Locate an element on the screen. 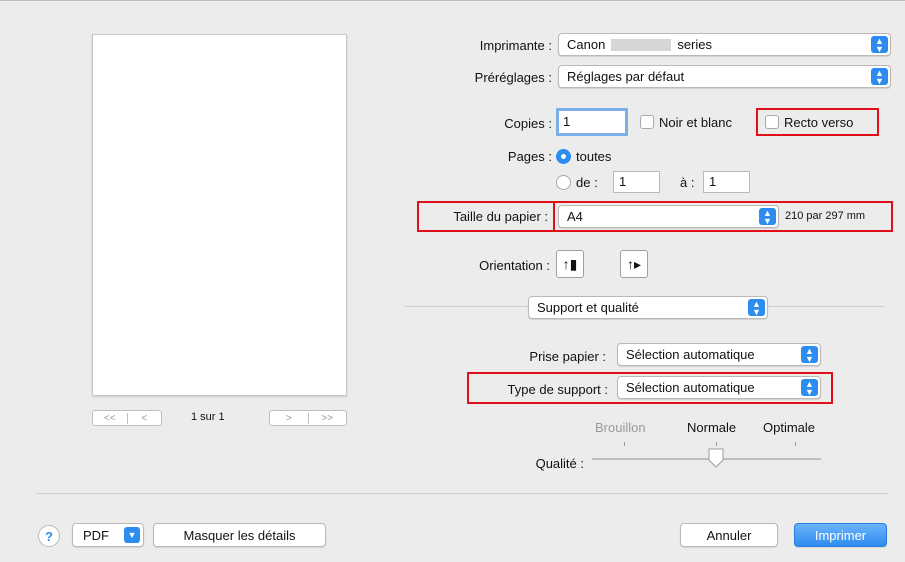  preview-back-buttons: << < is located at coordinates (127, 418).